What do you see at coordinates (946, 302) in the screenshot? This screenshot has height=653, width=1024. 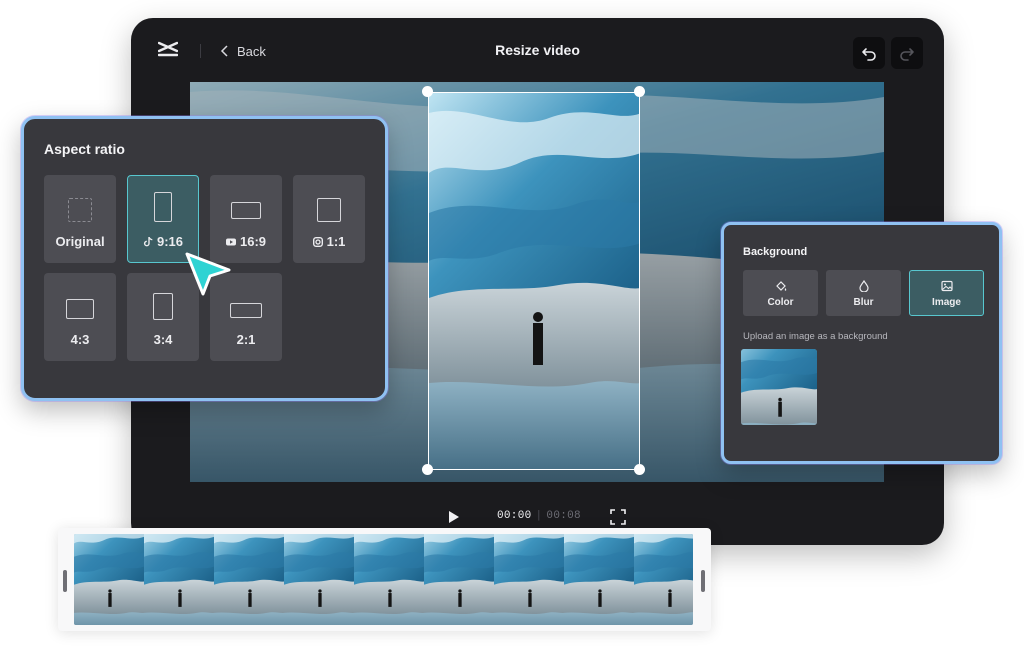 I see `background-option-label: Image` at bounding box center [946, 302].